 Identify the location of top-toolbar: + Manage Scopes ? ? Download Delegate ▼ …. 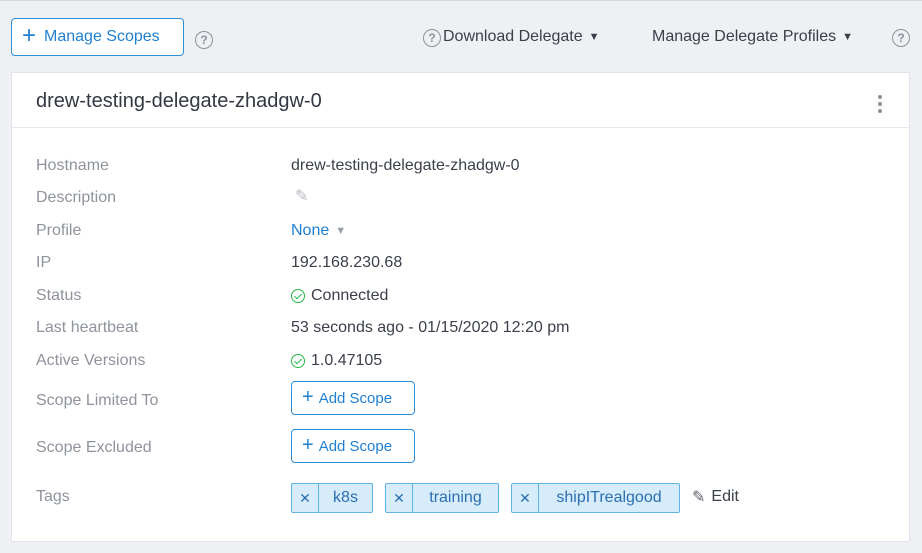
(461, 36).